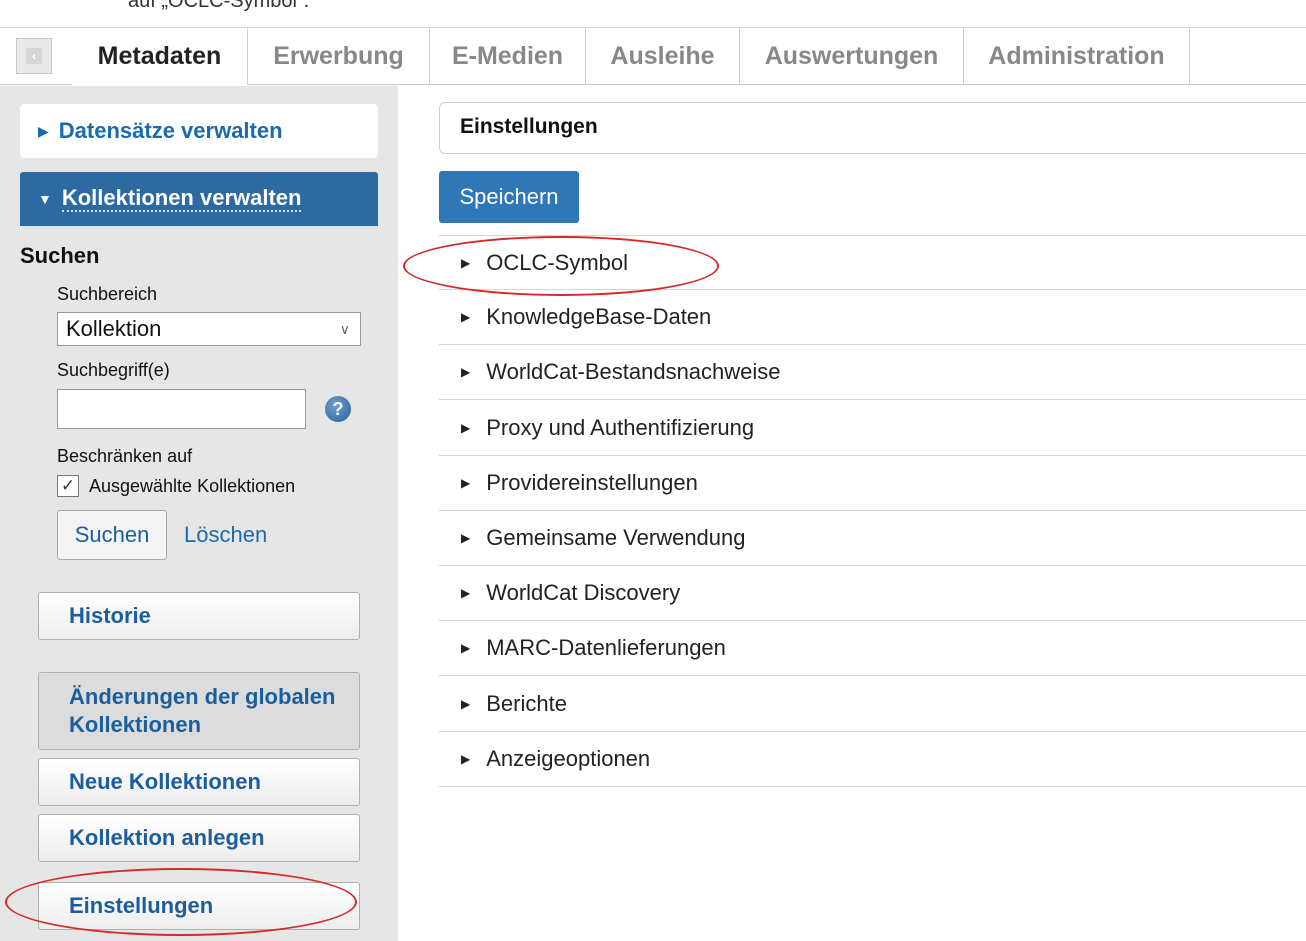 The width and height of the screenshot is (1306, 941). Describe the element at coordinates (508, 56) in the screenshot. I see `tab-e-medien: E-Medien` at that location.